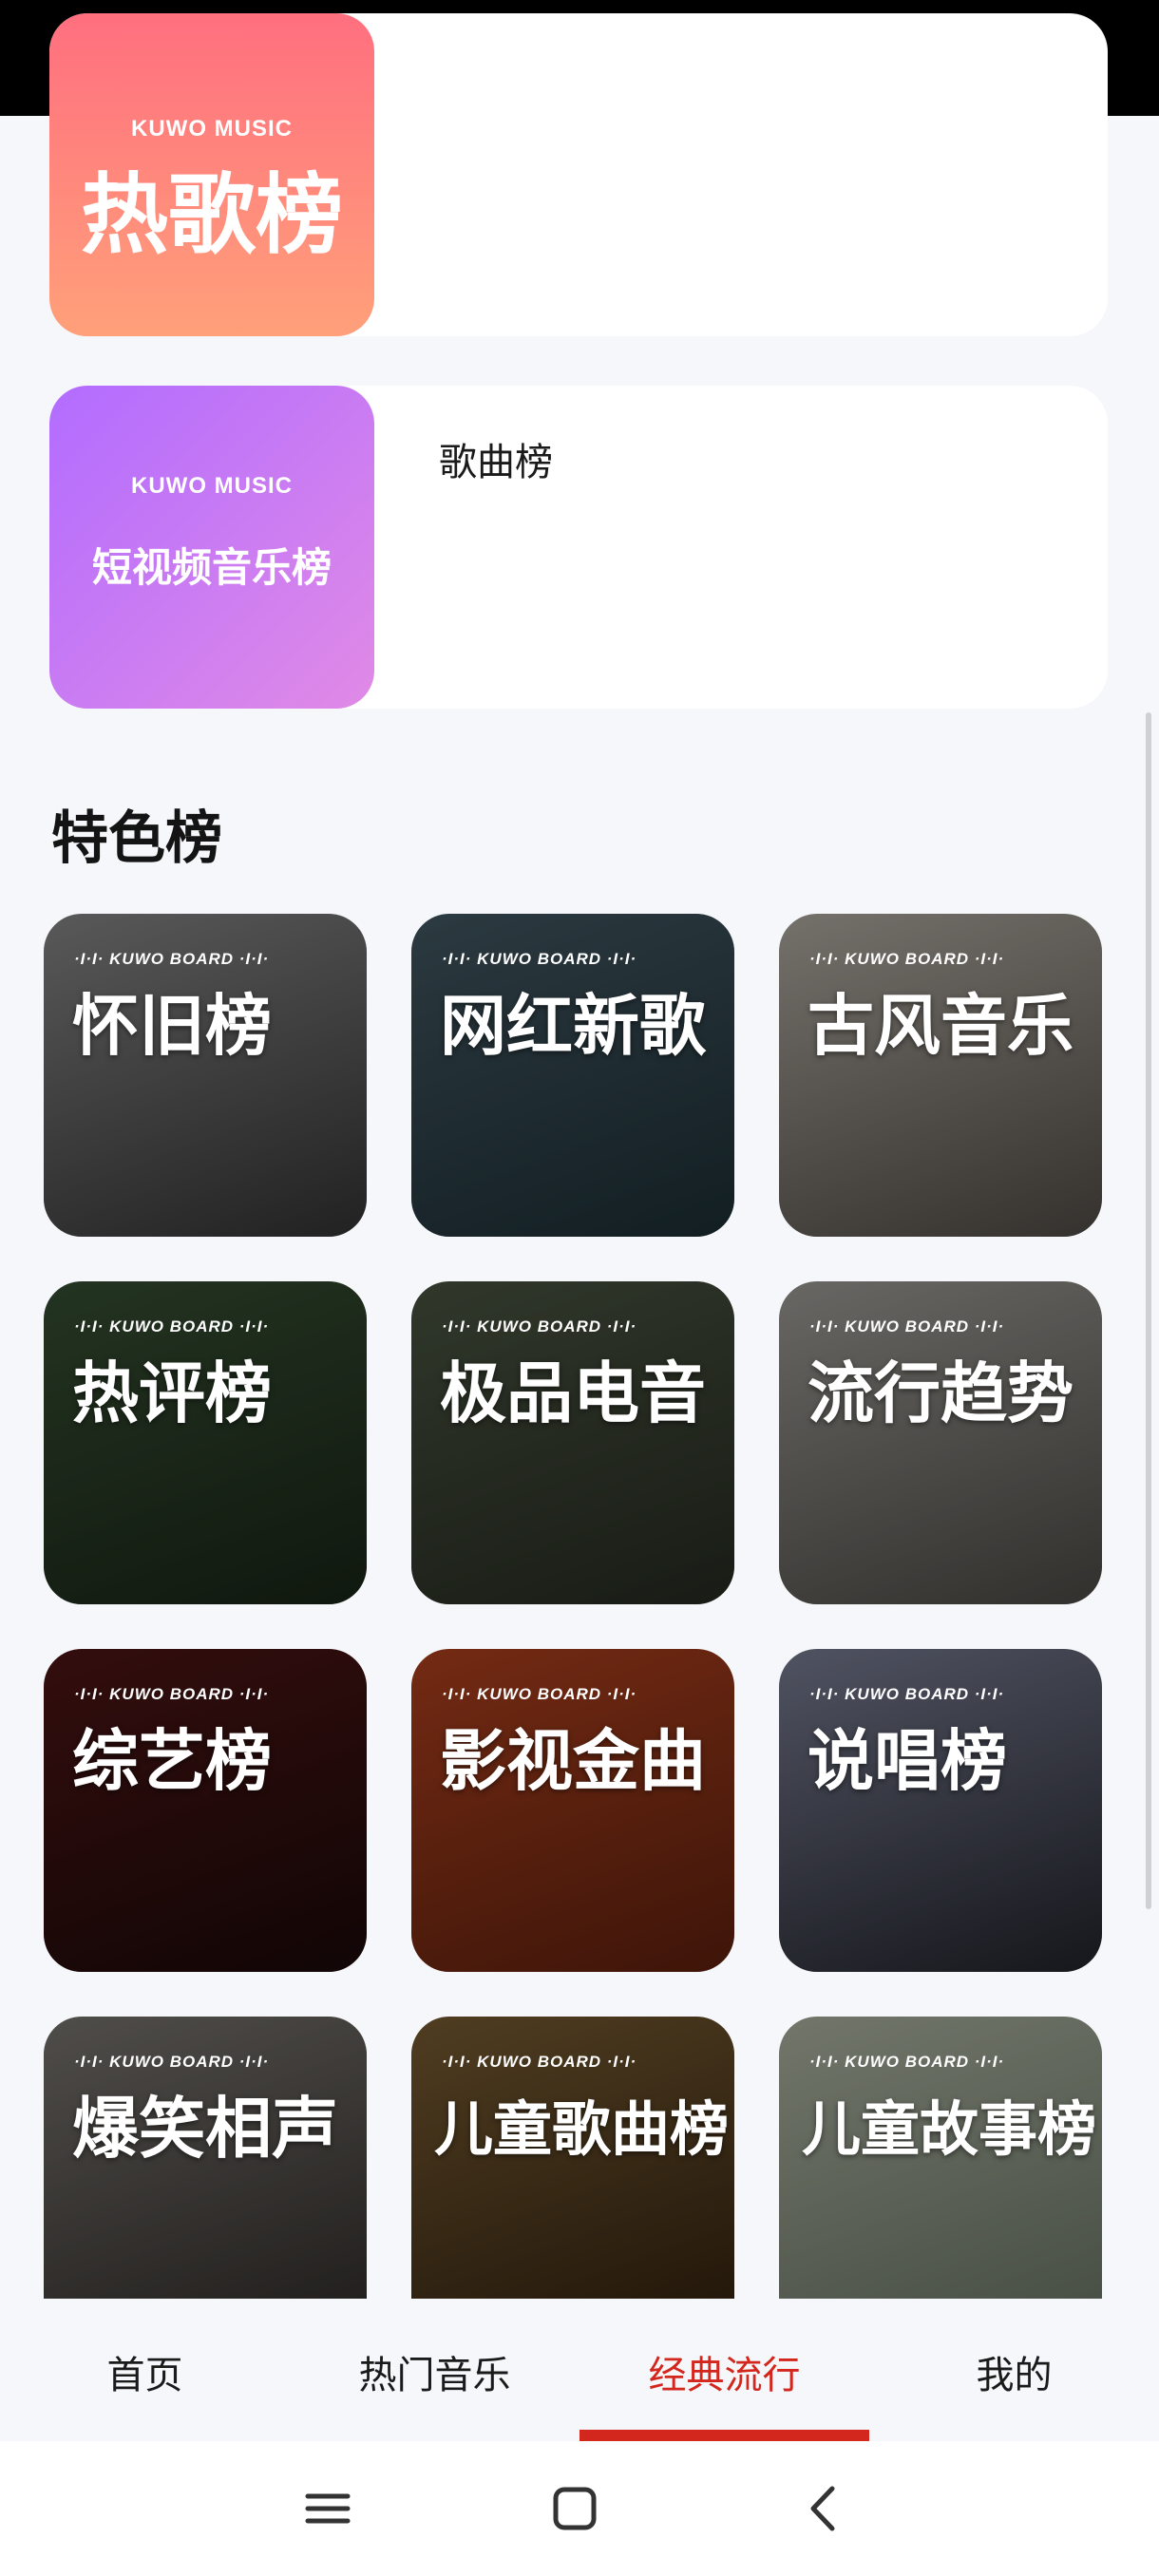 Image resolution: width=1159 pixels, height=2576 pixels. I want to click on chart-cover-hot: KUWO MUSIC 热歌榜, so click(211, 174).